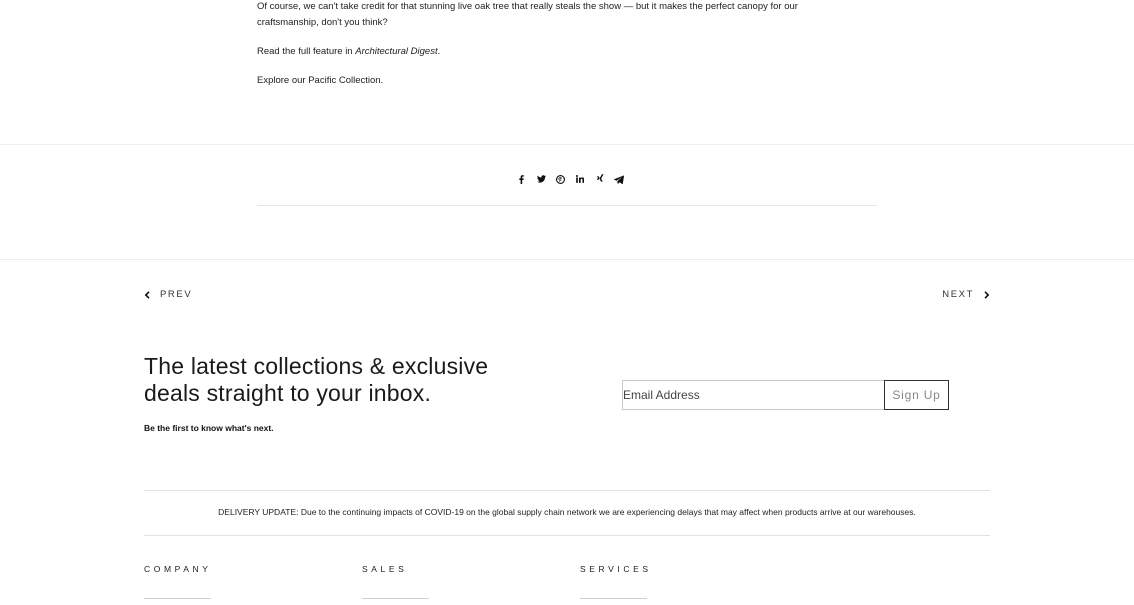 This screenshot has height=605, width=1134. I want to click on explore-line: Explore our Pacific Collection., so click(320, 81).